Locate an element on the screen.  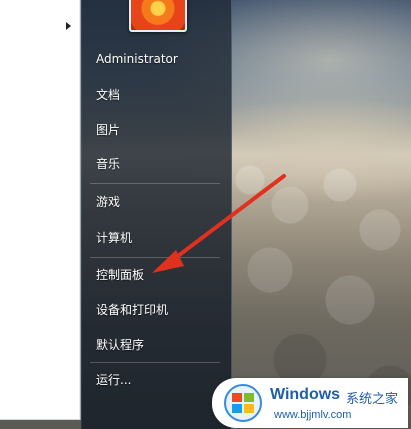
menu-item-music: 音乐 is located at coordinates (156, 164).